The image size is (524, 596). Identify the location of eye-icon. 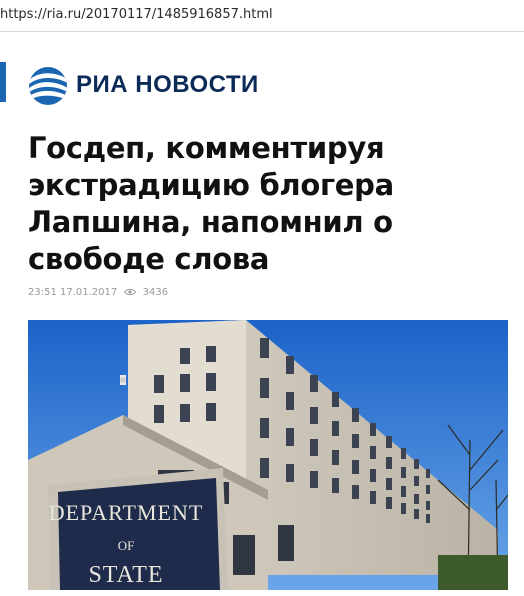
(130, 292).